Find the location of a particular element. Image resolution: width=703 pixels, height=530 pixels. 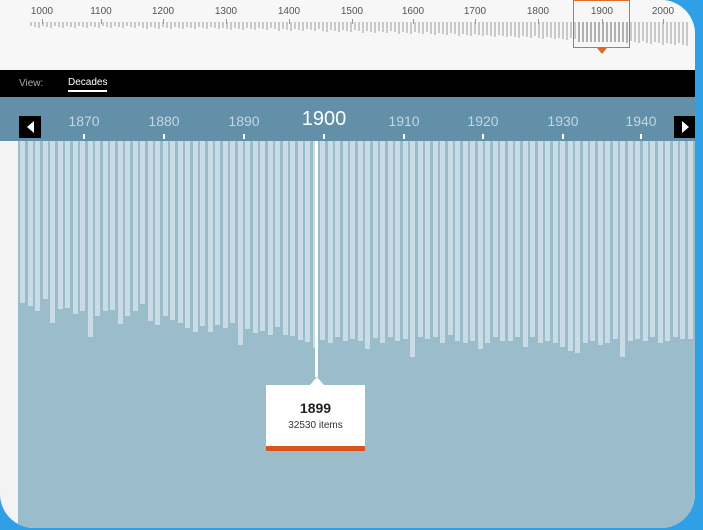

overview-year-label: 1200 is located at coordinates (163, 11).